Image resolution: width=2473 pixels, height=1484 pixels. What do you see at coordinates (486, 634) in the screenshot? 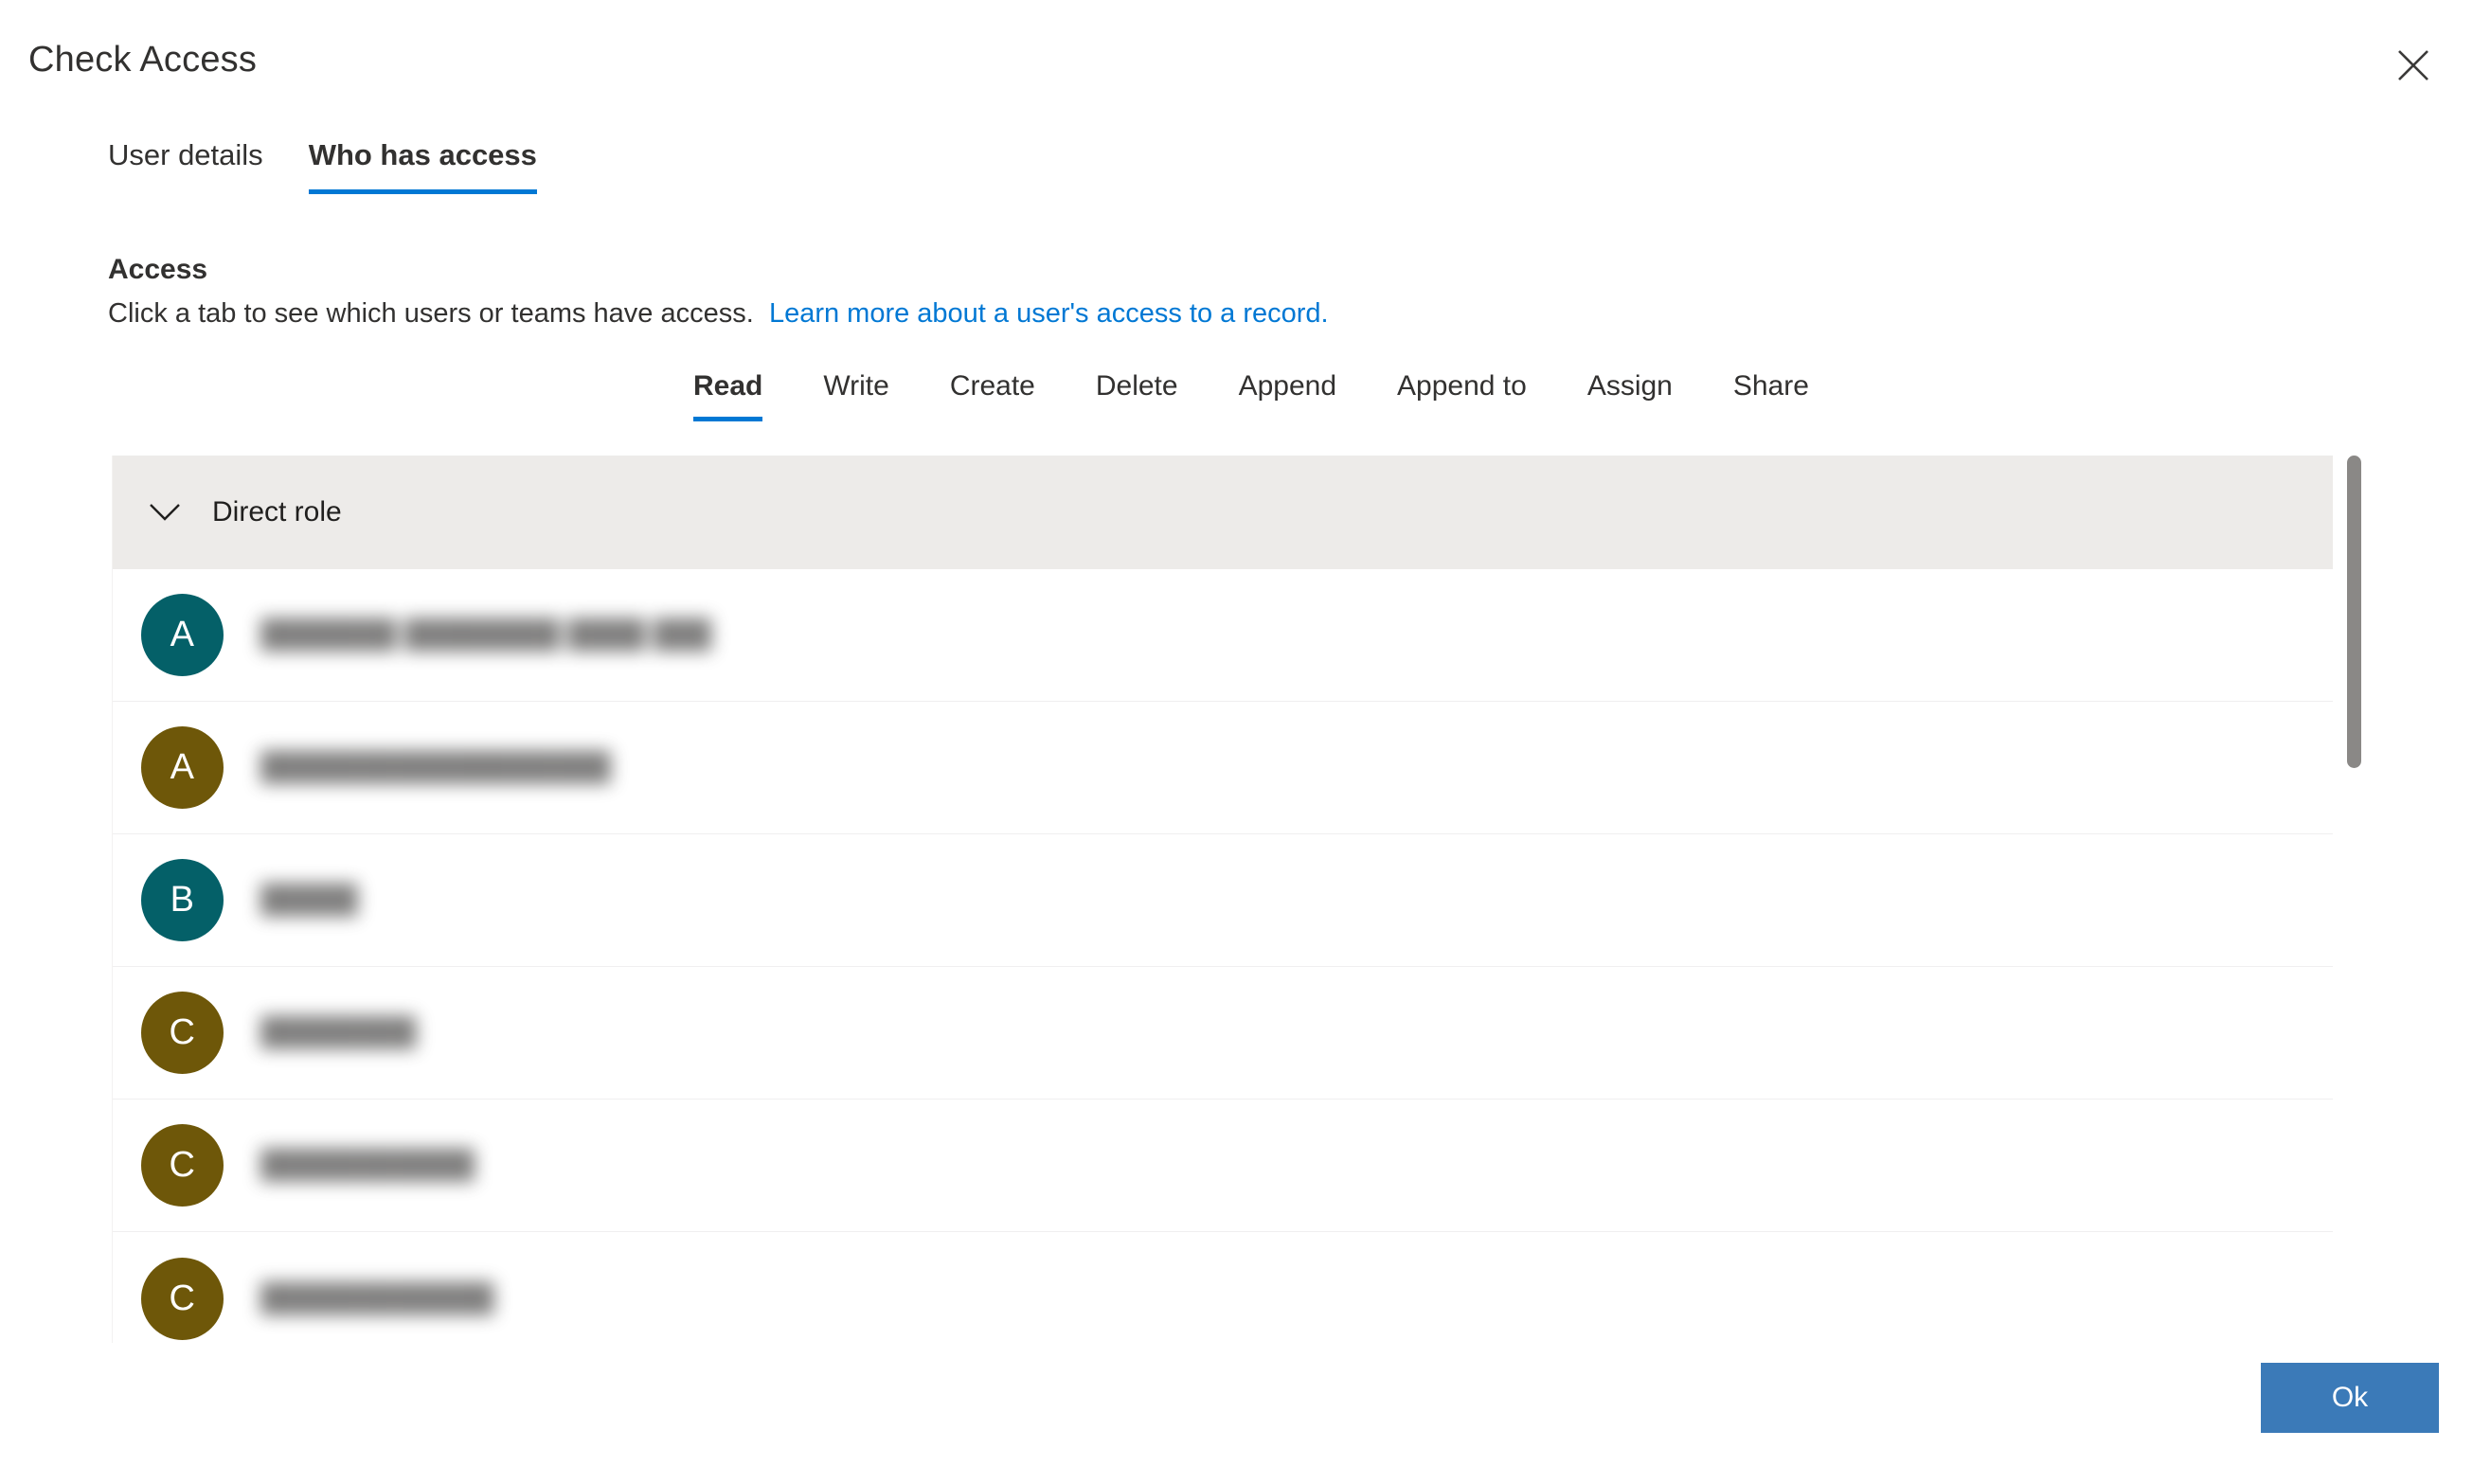
I see `row-principal-name: ███████ ████████ ████ ███` at bounding box center [486, 634].